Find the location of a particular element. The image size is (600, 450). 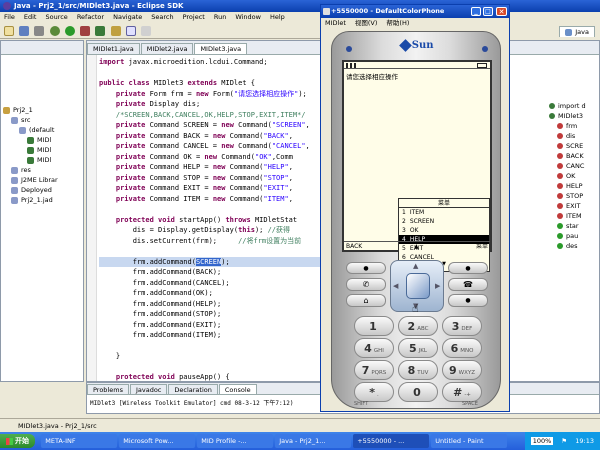

outline-item: EXIT is located at coordinates (573, 206).